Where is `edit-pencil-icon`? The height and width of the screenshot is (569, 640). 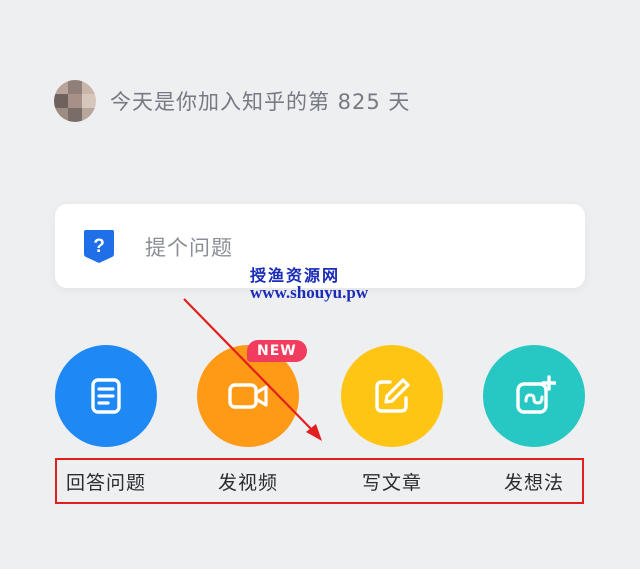
edit-pencil-icon is located at coordinates (392, 395).